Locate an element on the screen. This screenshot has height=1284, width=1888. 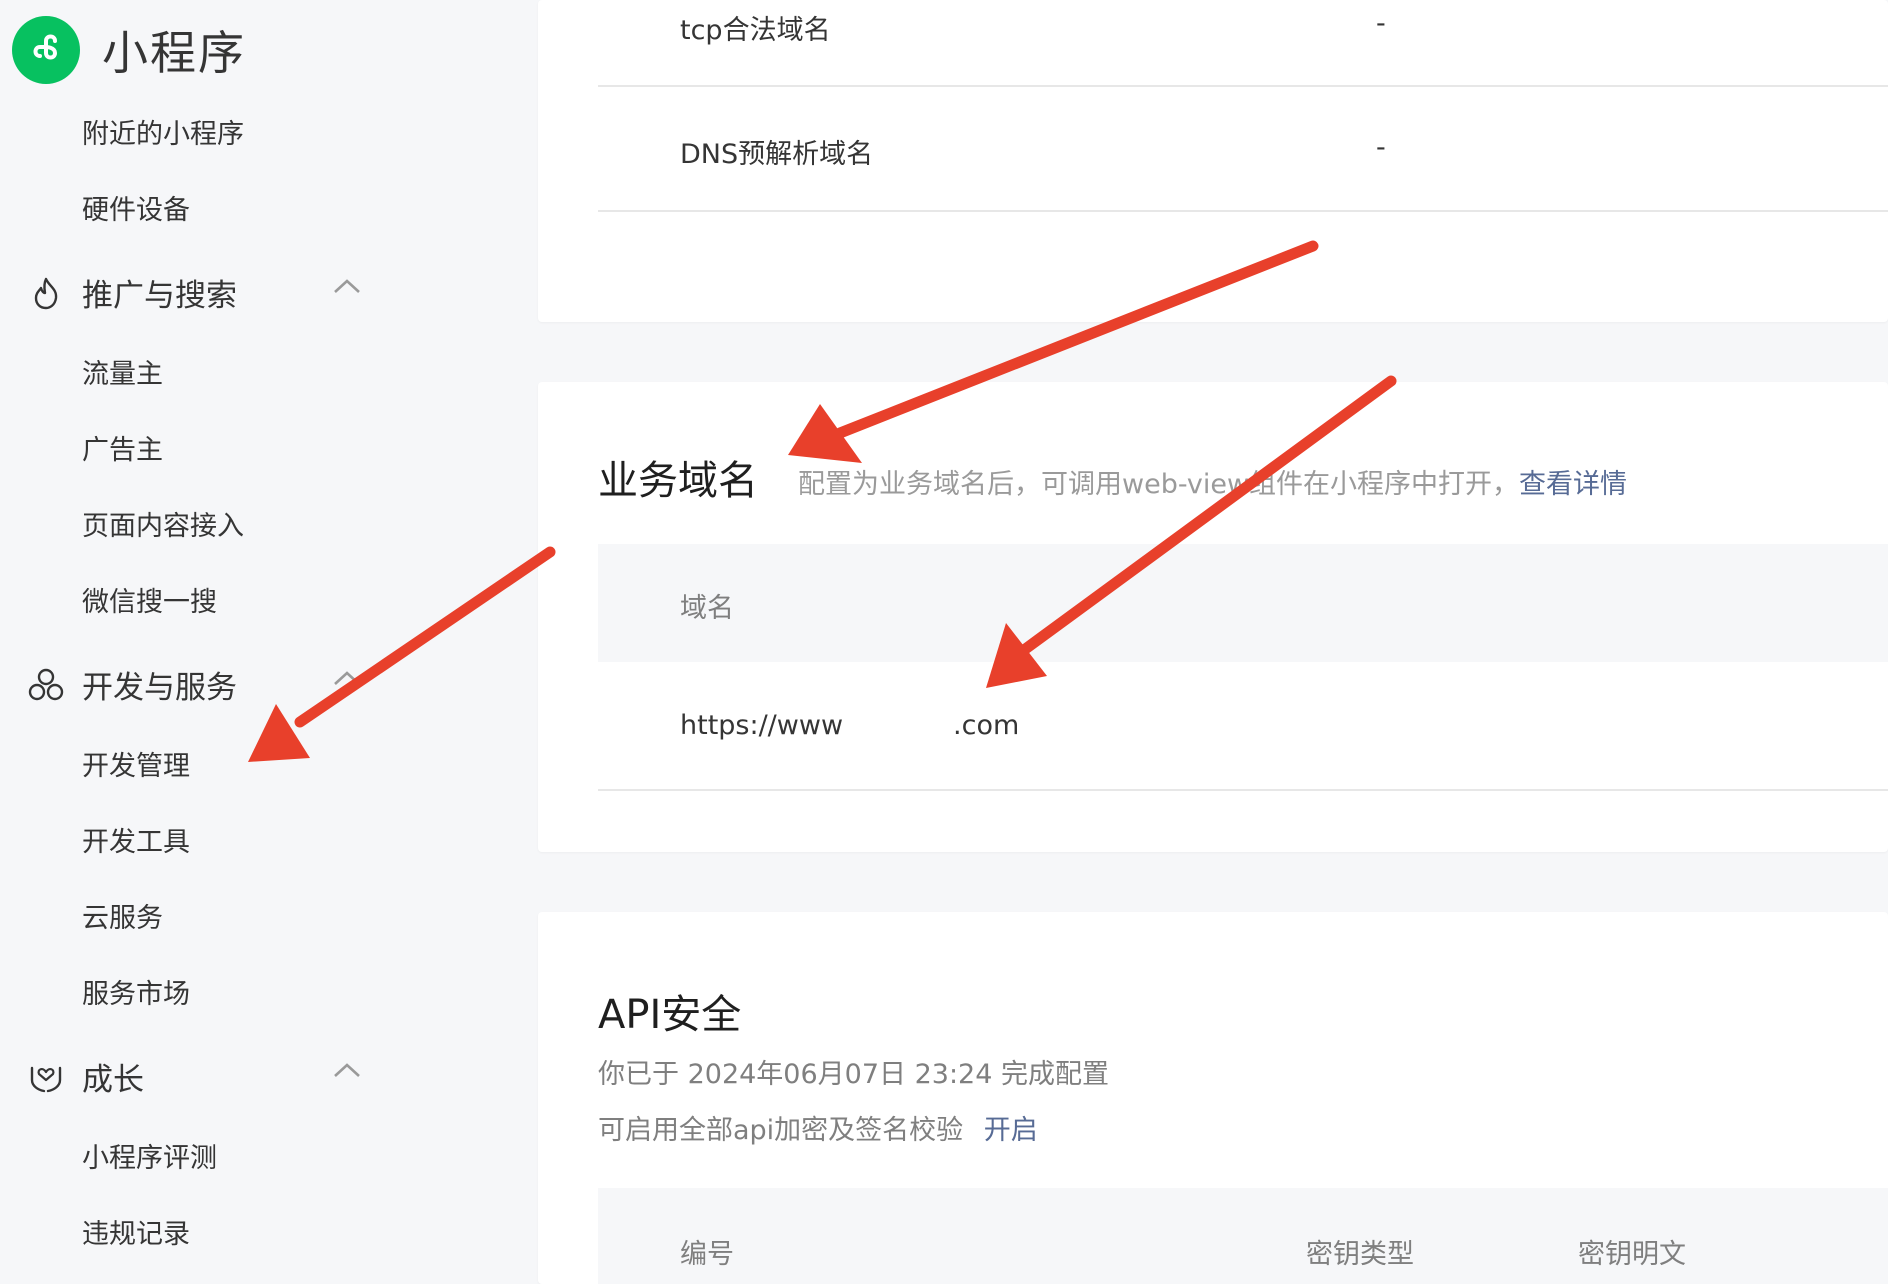
table-header: 编号 密钥类型 密钥明文 is located at coordinates (1243, 1236).